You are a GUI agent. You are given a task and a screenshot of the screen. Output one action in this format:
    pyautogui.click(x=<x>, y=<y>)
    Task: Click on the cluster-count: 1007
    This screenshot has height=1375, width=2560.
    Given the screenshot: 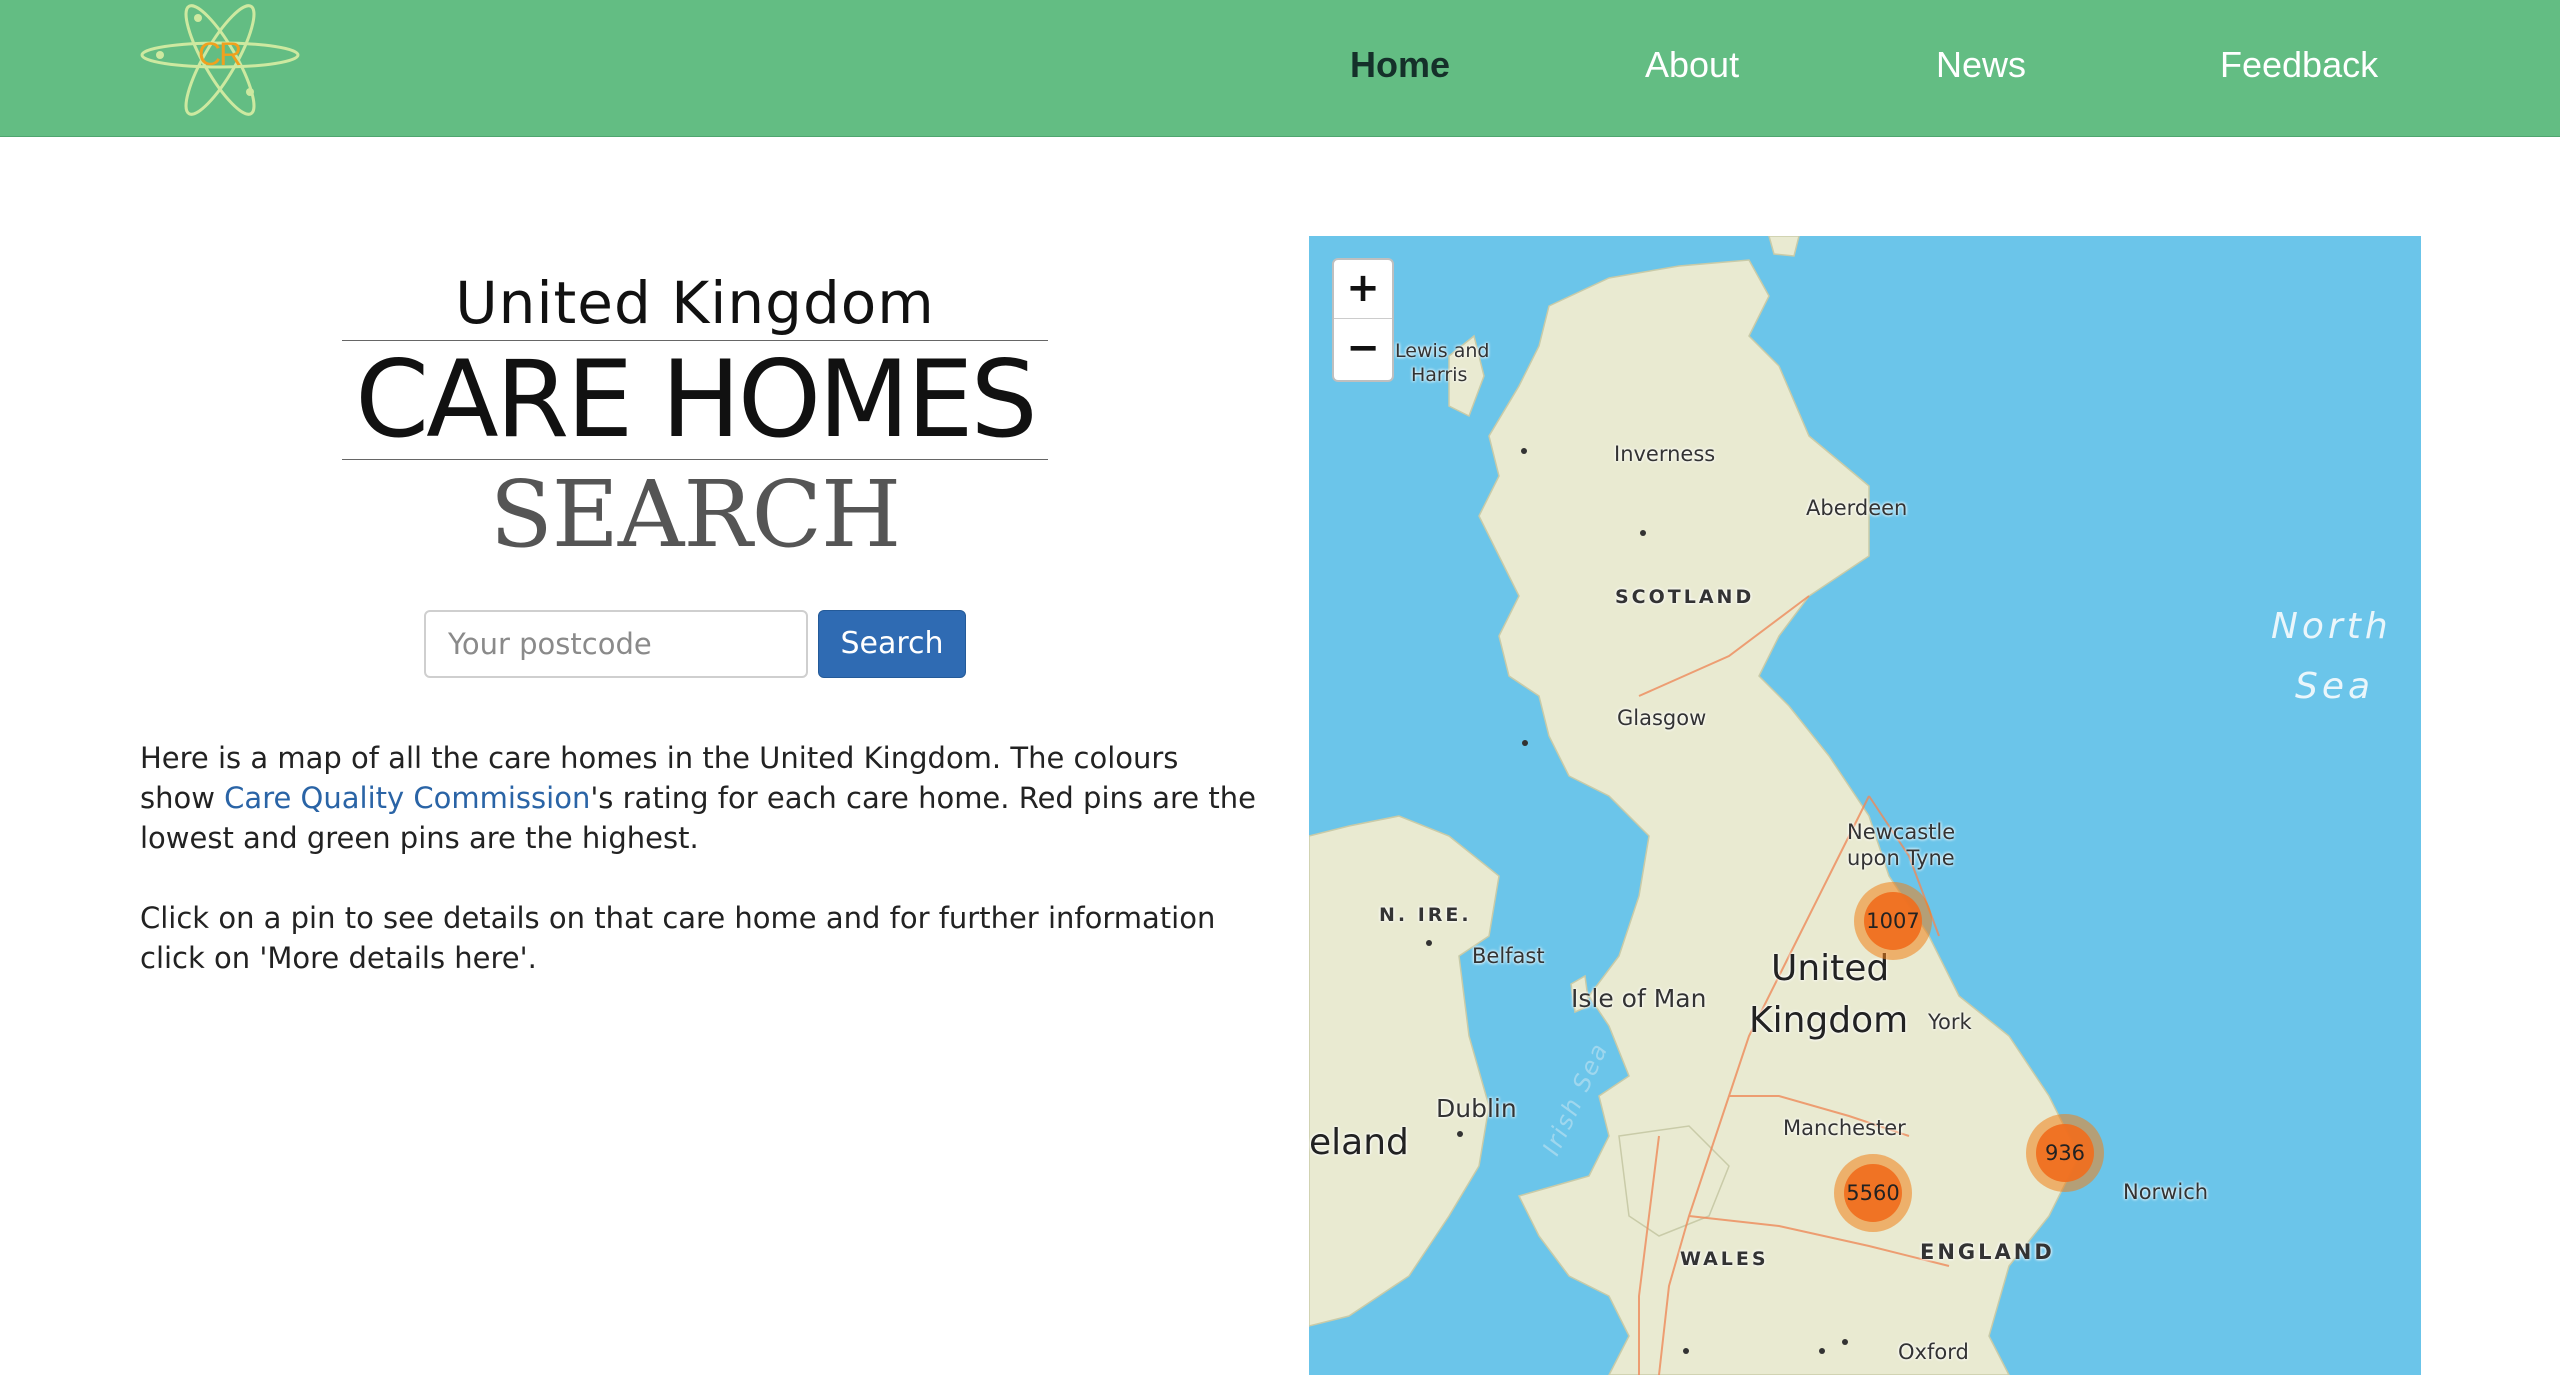 What is the action you would take?
    pyautogui.click(x=1893, y=921)
    